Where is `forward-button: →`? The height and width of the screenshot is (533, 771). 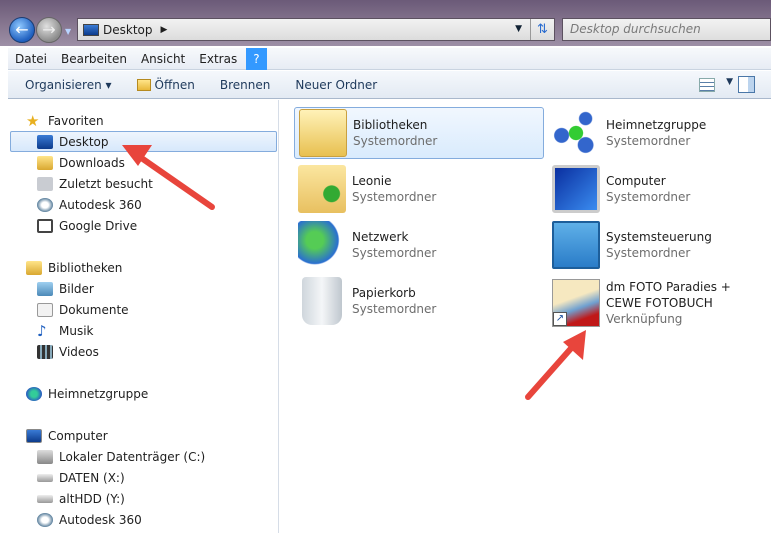 forward-button: → is located at coordinates (49, 30).